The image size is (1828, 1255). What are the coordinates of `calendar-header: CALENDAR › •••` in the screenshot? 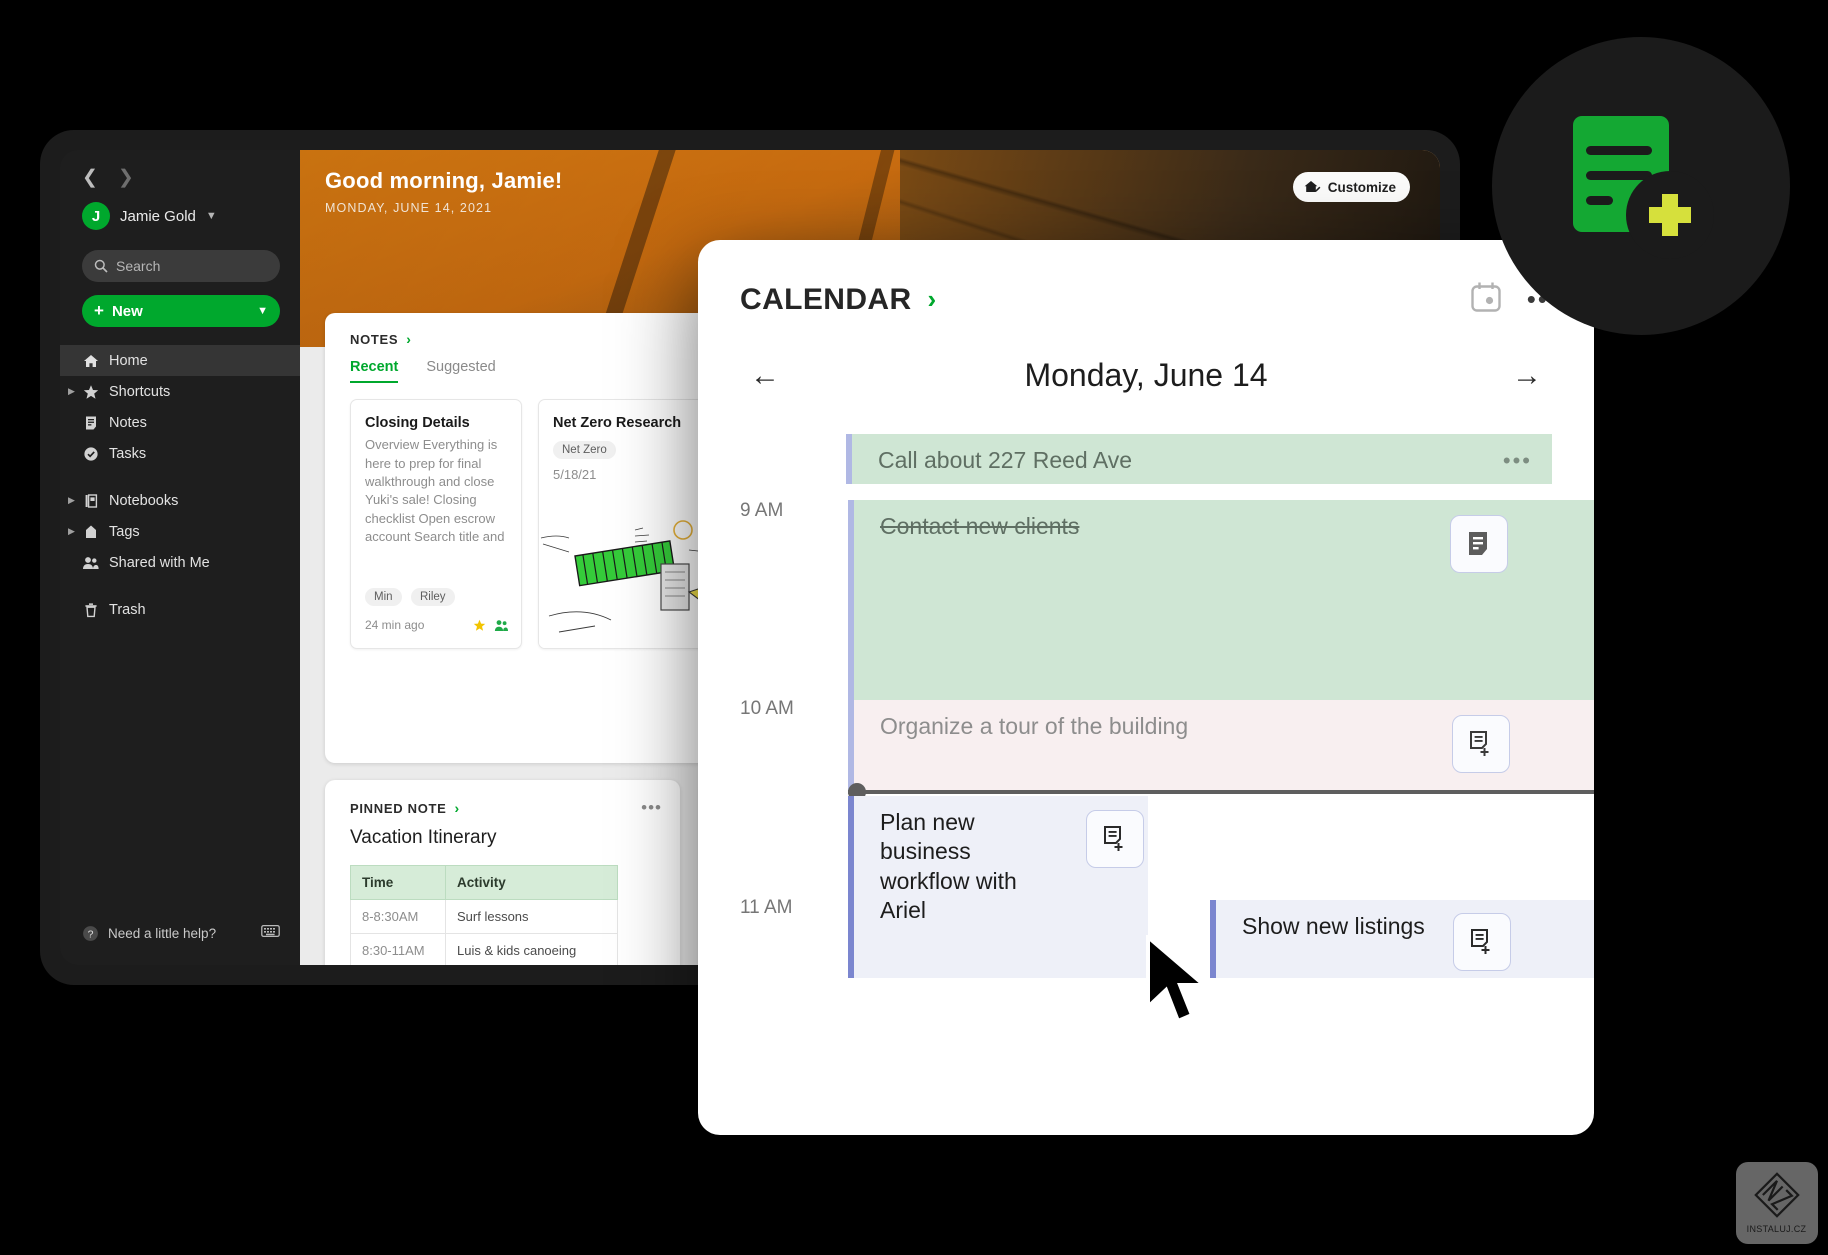 It's located at (1146, 279).